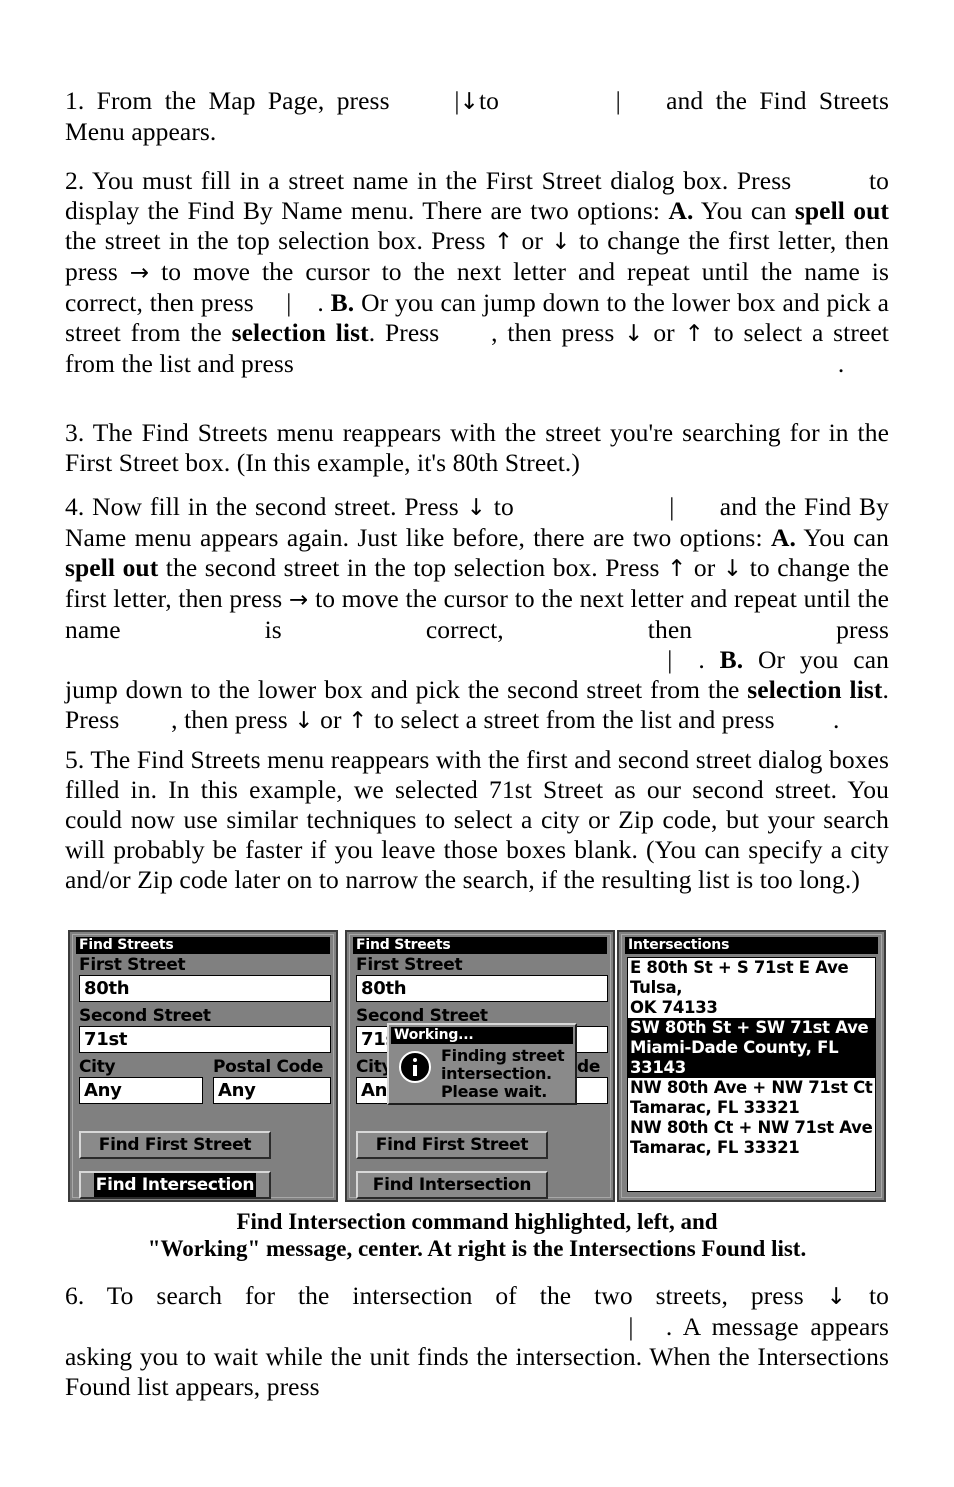  Describe the element at coordinates (145, 1016) in the screenshot. I see `second-street-label: Second Street` at that location.